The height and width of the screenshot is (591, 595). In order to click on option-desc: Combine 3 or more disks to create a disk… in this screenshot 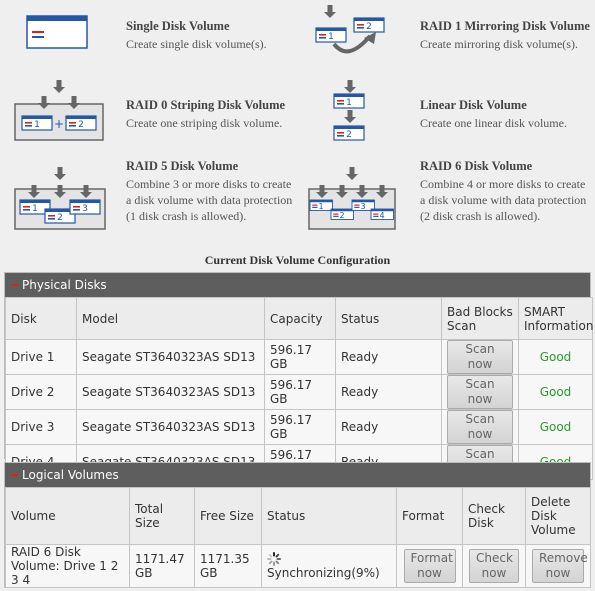, I will do `click(209, 200)`.